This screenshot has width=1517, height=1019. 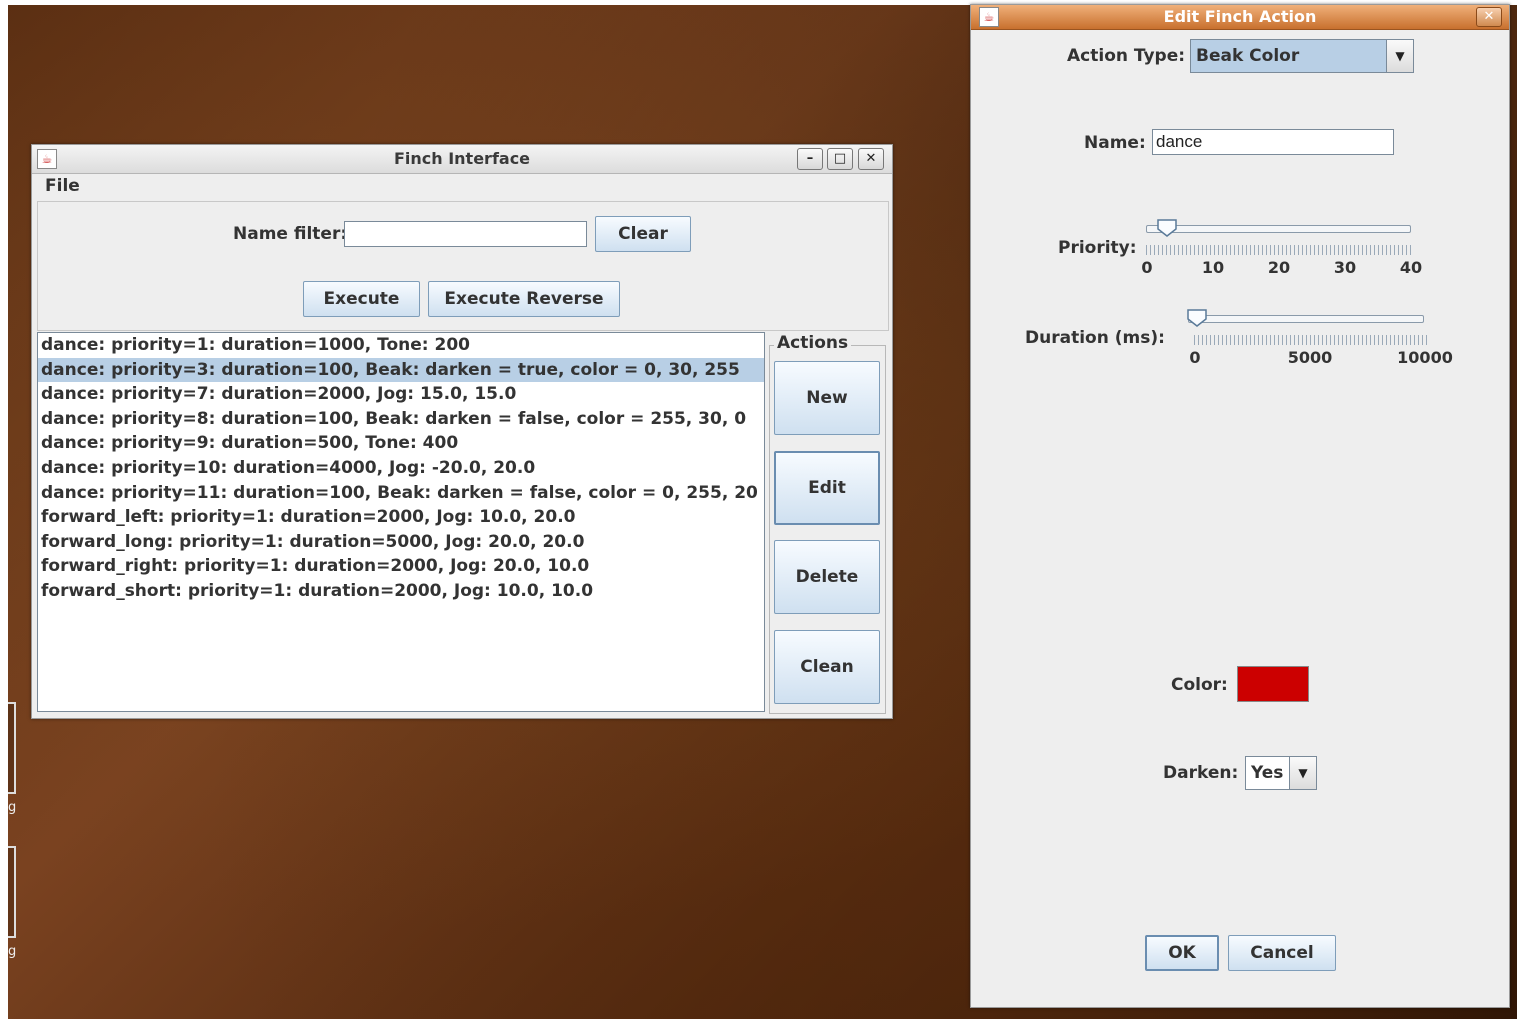 I want to click on name-filter-input, so click(x=465, y=234).